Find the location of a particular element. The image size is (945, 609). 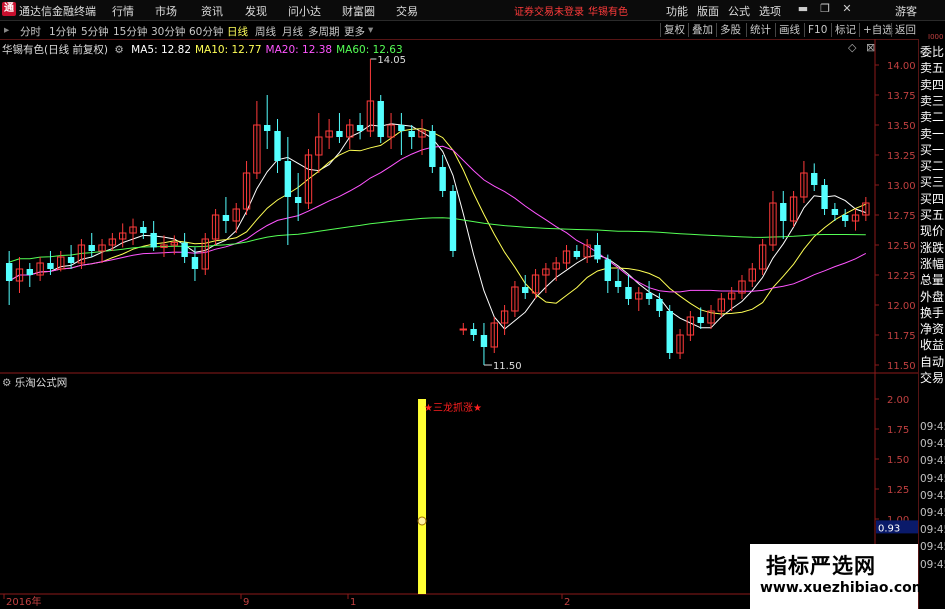

side-item-5: 卖一 is located at coordinates (932, 134).